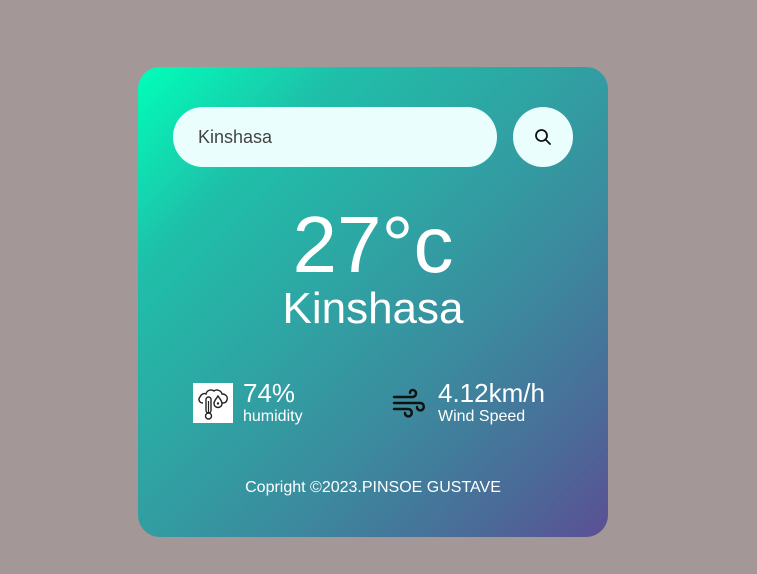 The image size is (757, 574). I want to click on city-name: Kinshasa, so click(373, 308).